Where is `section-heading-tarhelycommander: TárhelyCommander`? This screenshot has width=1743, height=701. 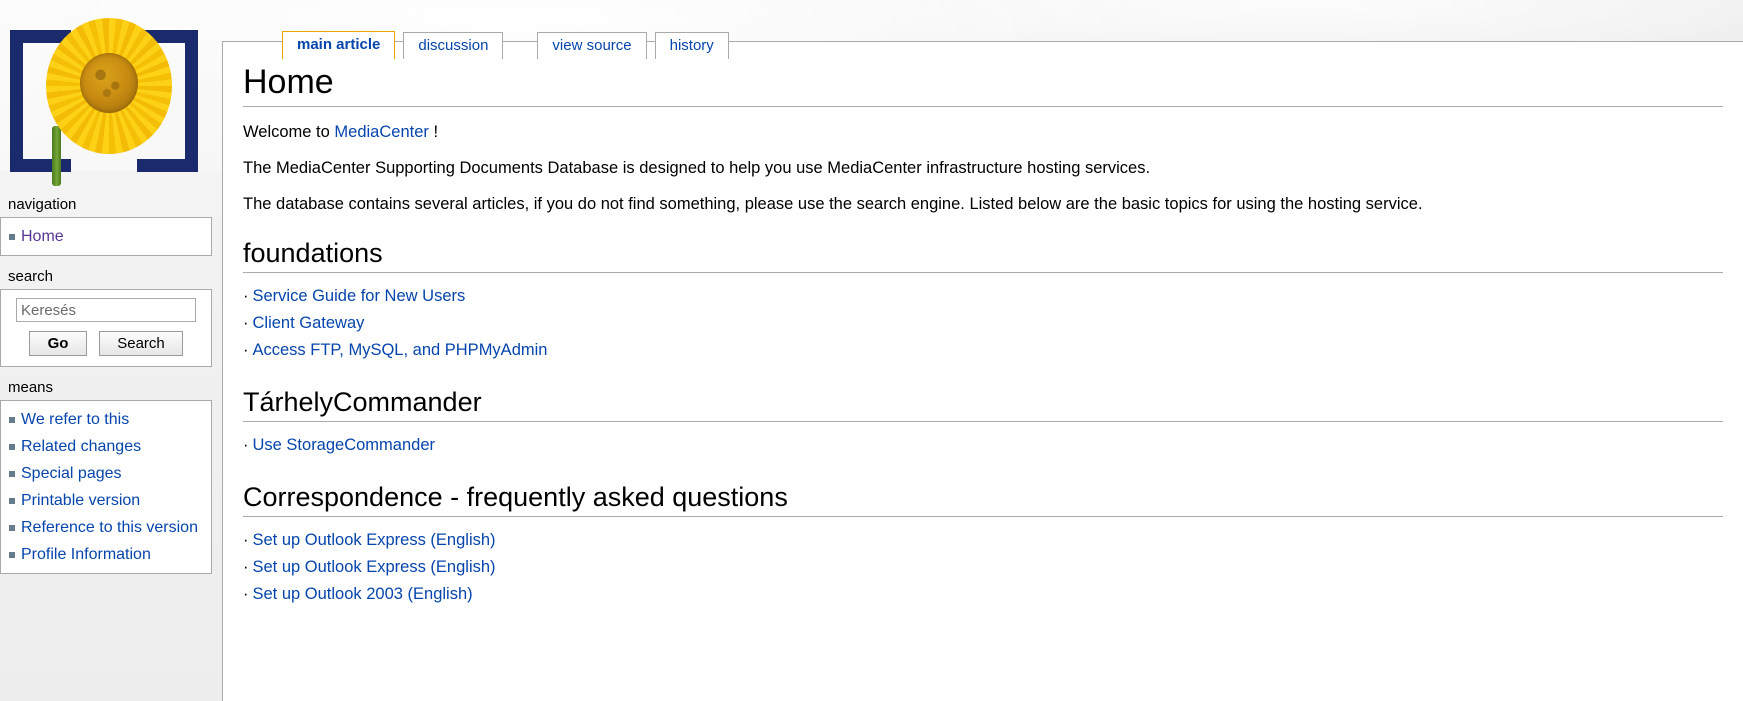
section-heading-tarhelycommander: TárhelyCommander is located at coordinates (983, 404).